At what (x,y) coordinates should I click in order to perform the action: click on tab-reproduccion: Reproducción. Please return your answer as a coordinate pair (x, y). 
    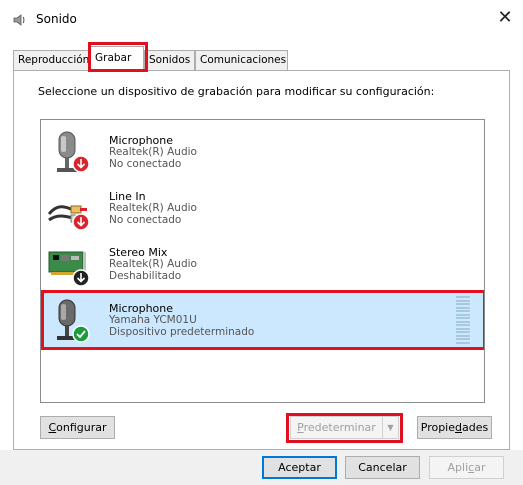
    Looking at the image, I should click on (51, 60).